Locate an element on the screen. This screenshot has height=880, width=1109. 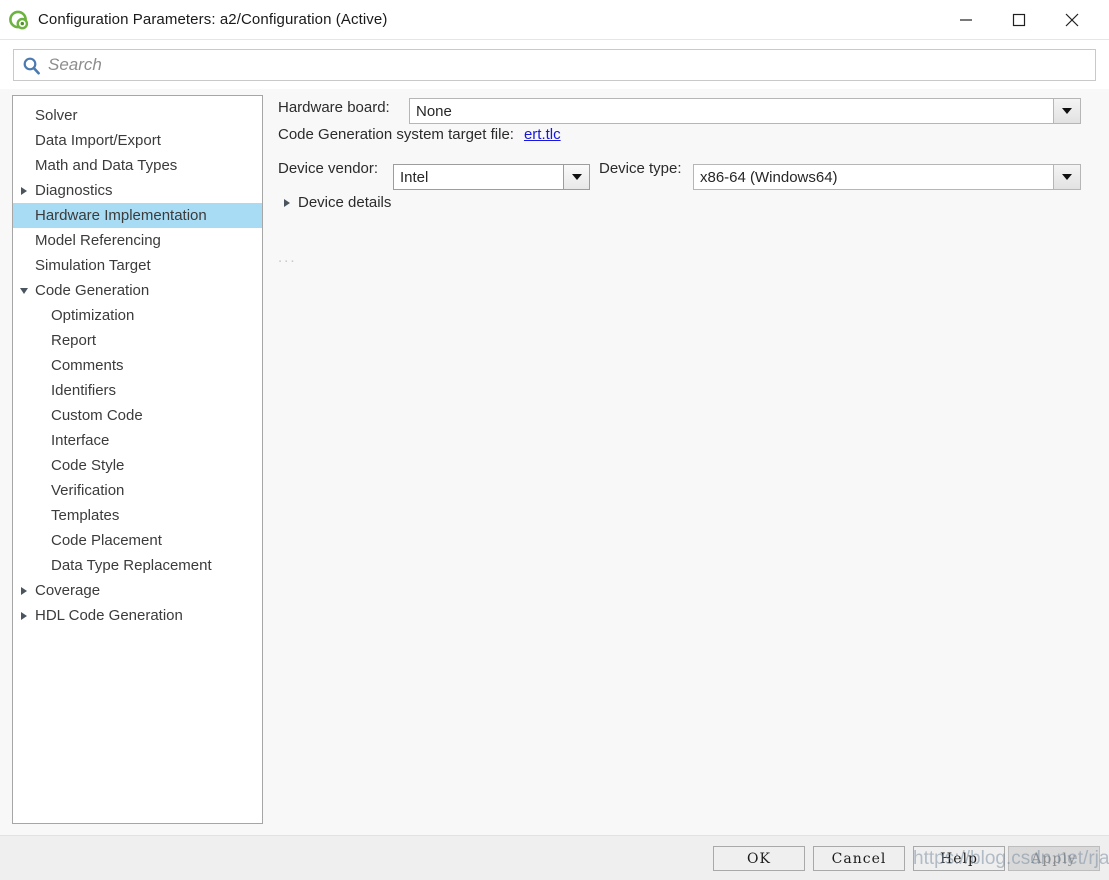
tree-item-label: Code Generation is located at coordinates (92, 290).